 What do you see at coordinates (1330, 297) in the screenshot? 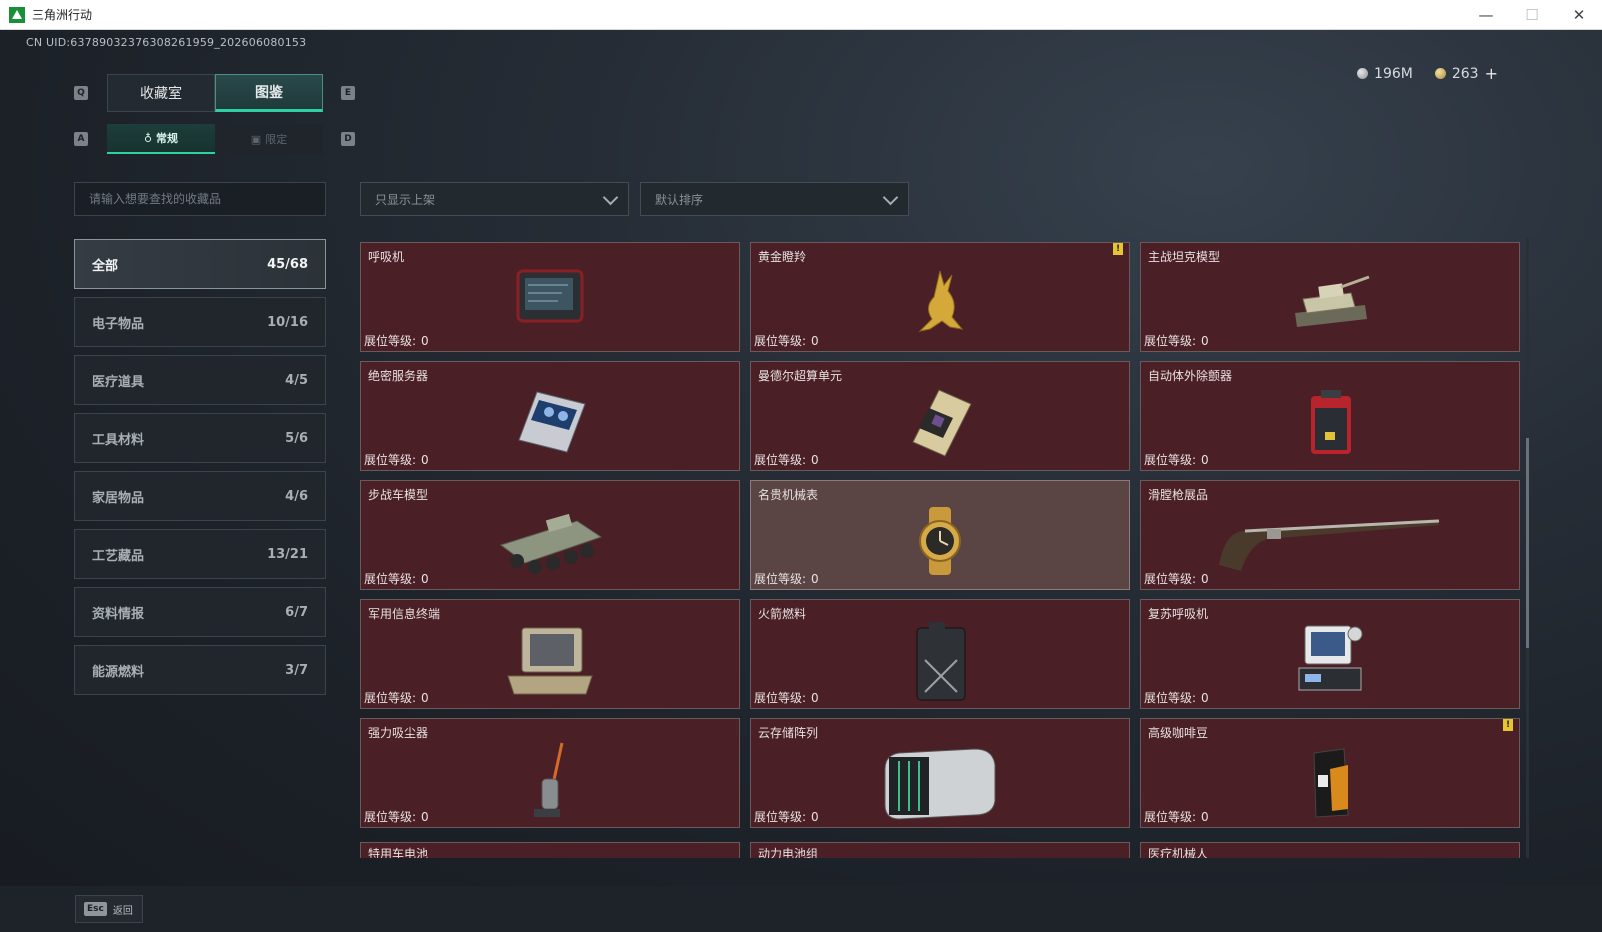
I see `item-card: 主战坦克模型 展位等级: 0` at bounding box center [1330, 297].